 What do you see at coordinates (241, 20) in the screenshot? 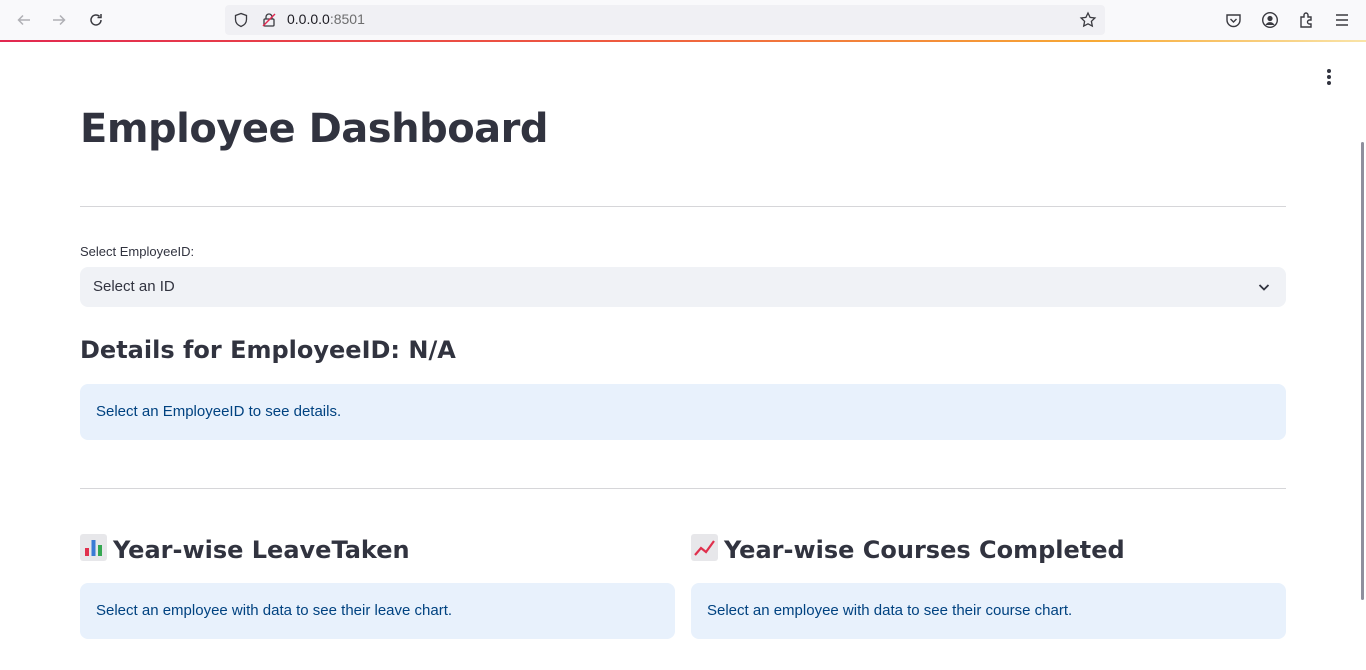
I see `shield-icon` at bounding box center [241, 20].